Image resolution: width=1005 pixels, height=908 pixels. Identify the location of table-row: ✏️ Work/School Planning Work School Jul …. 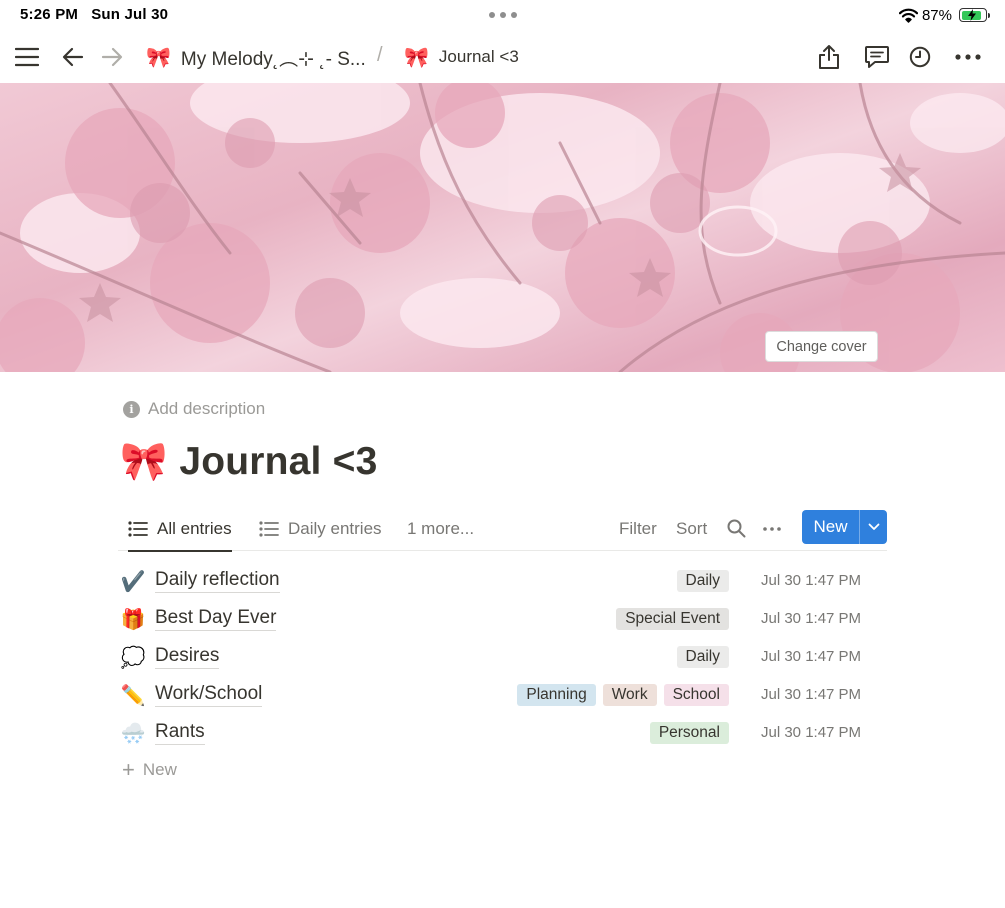
(502, 695).